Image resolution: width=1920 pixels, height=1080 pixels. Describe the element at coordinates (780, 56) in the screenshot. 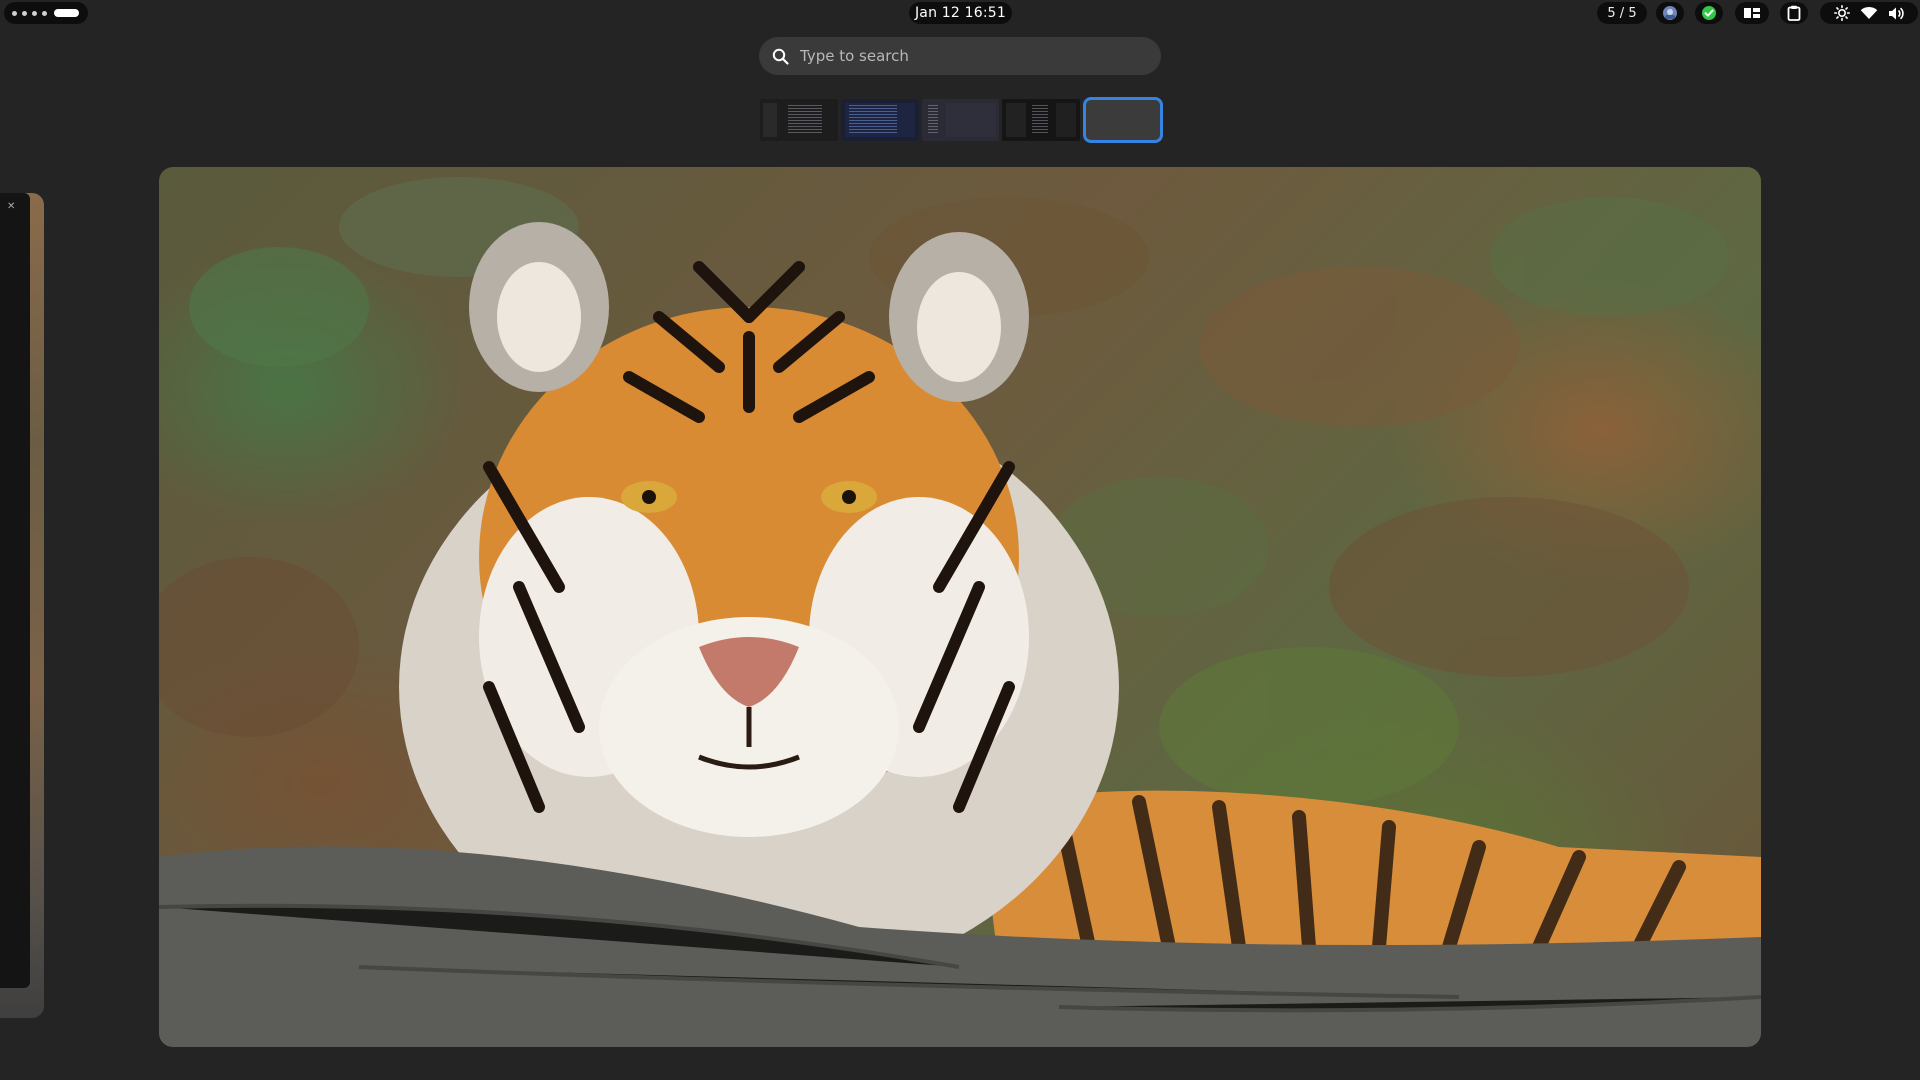

I see `search-icon` at that location.